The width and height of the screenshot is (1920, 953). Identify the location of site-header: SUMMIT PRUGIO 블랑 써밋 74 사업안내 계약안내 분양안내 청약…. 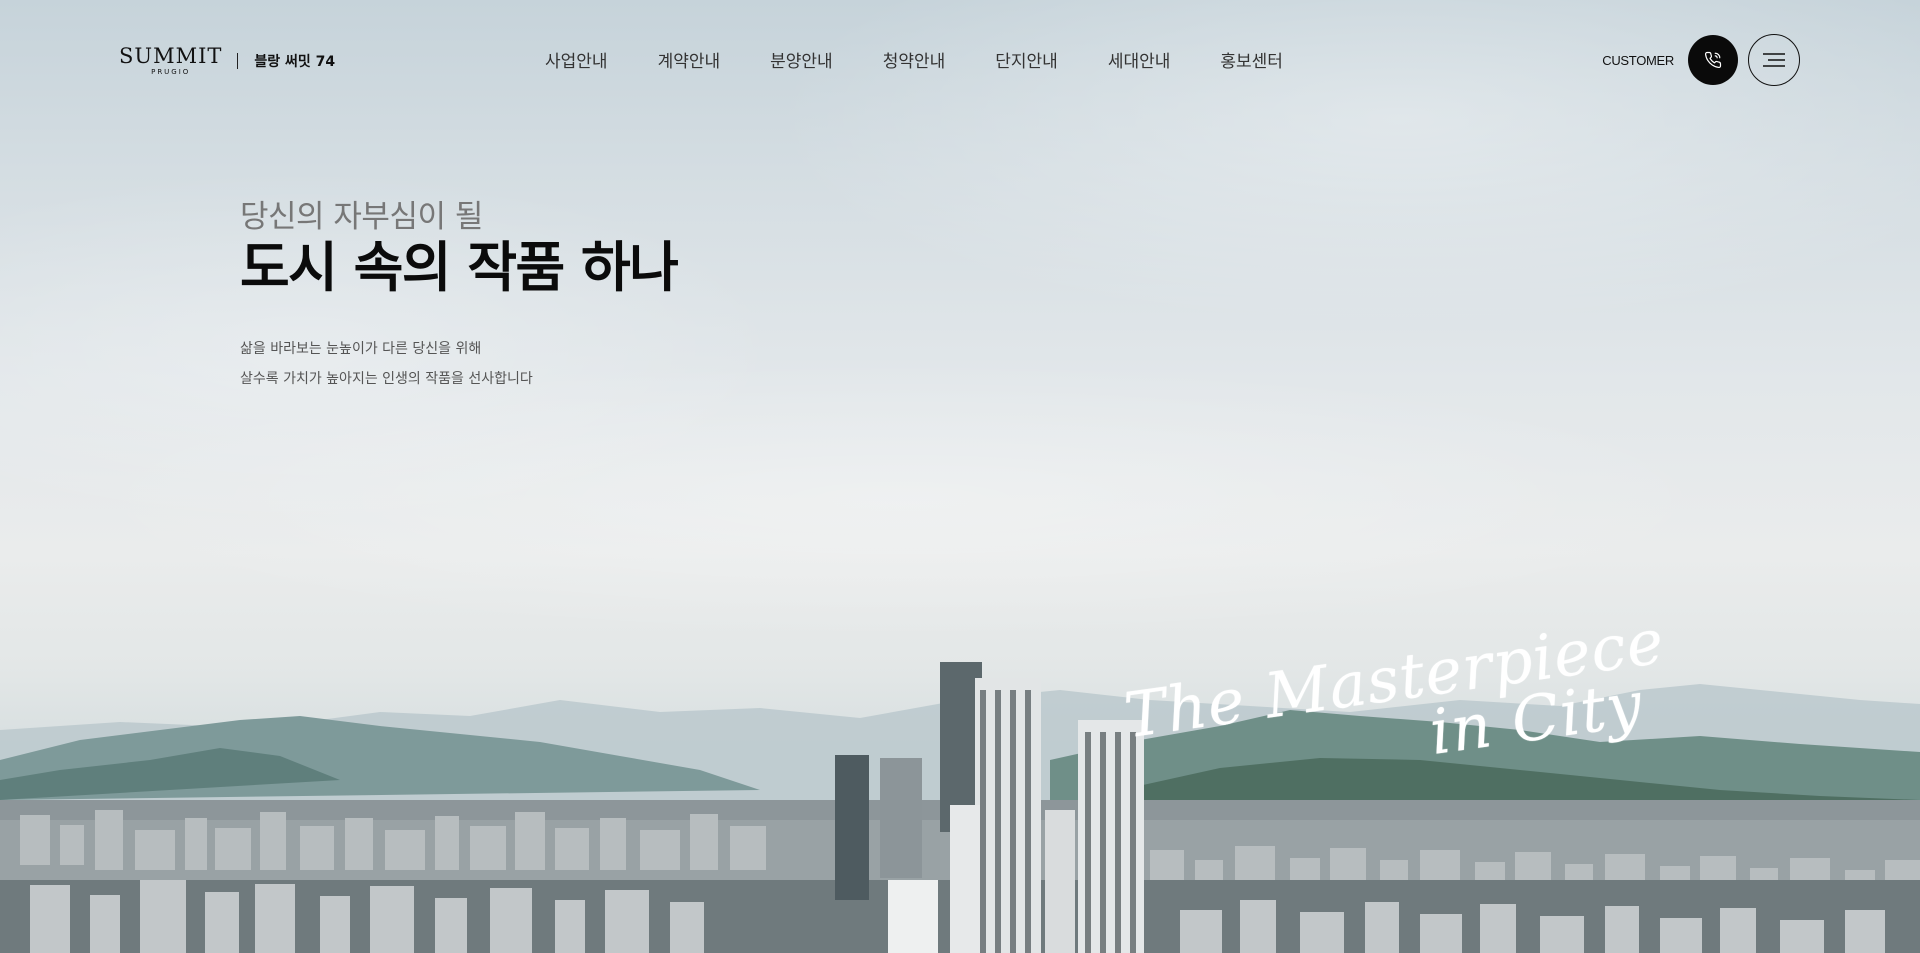
(960, 60).